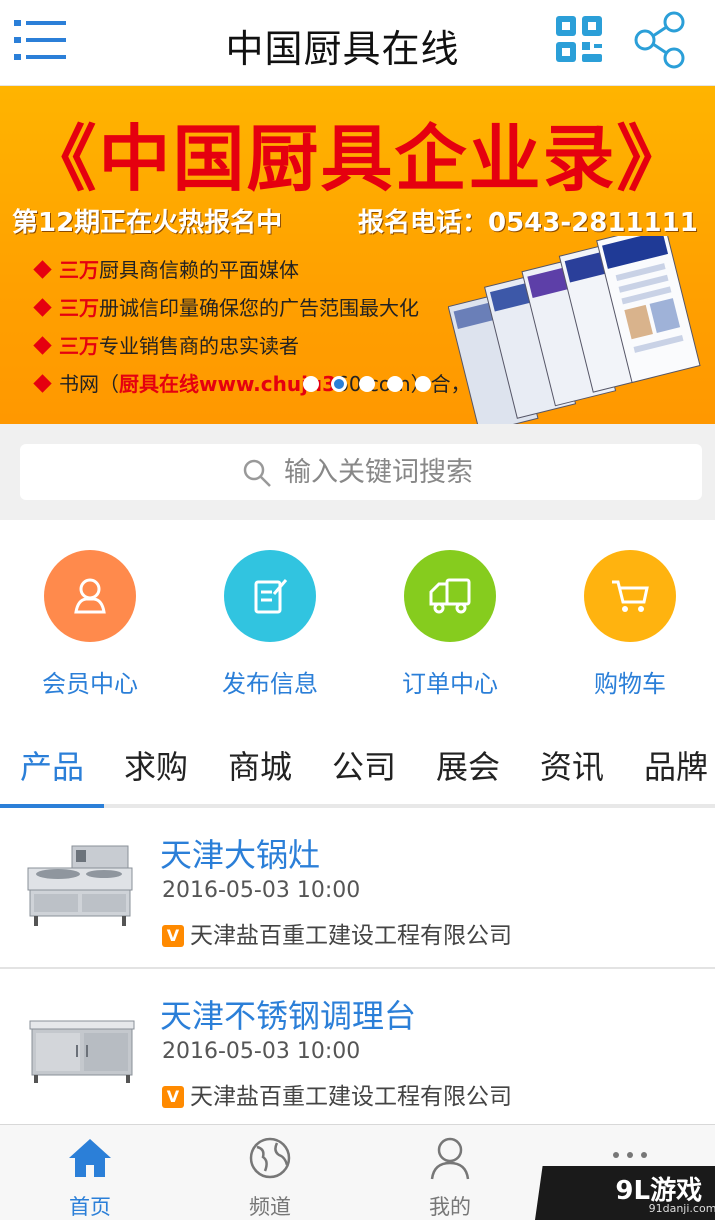 The width and height of the screenshot is (715, 1220). What do you see at coordinates (577, 323) in the screenshot?
I see `catalog-books-image` at bounding box center [577, 323].